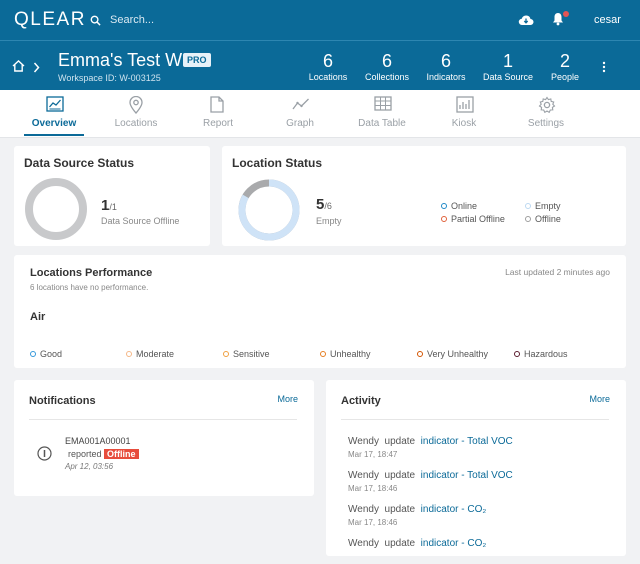 The image size is (640, 564). Describe the element at coordinates (109, 205) in the screenshot. I see `data-source-count: 1/1` at that location.